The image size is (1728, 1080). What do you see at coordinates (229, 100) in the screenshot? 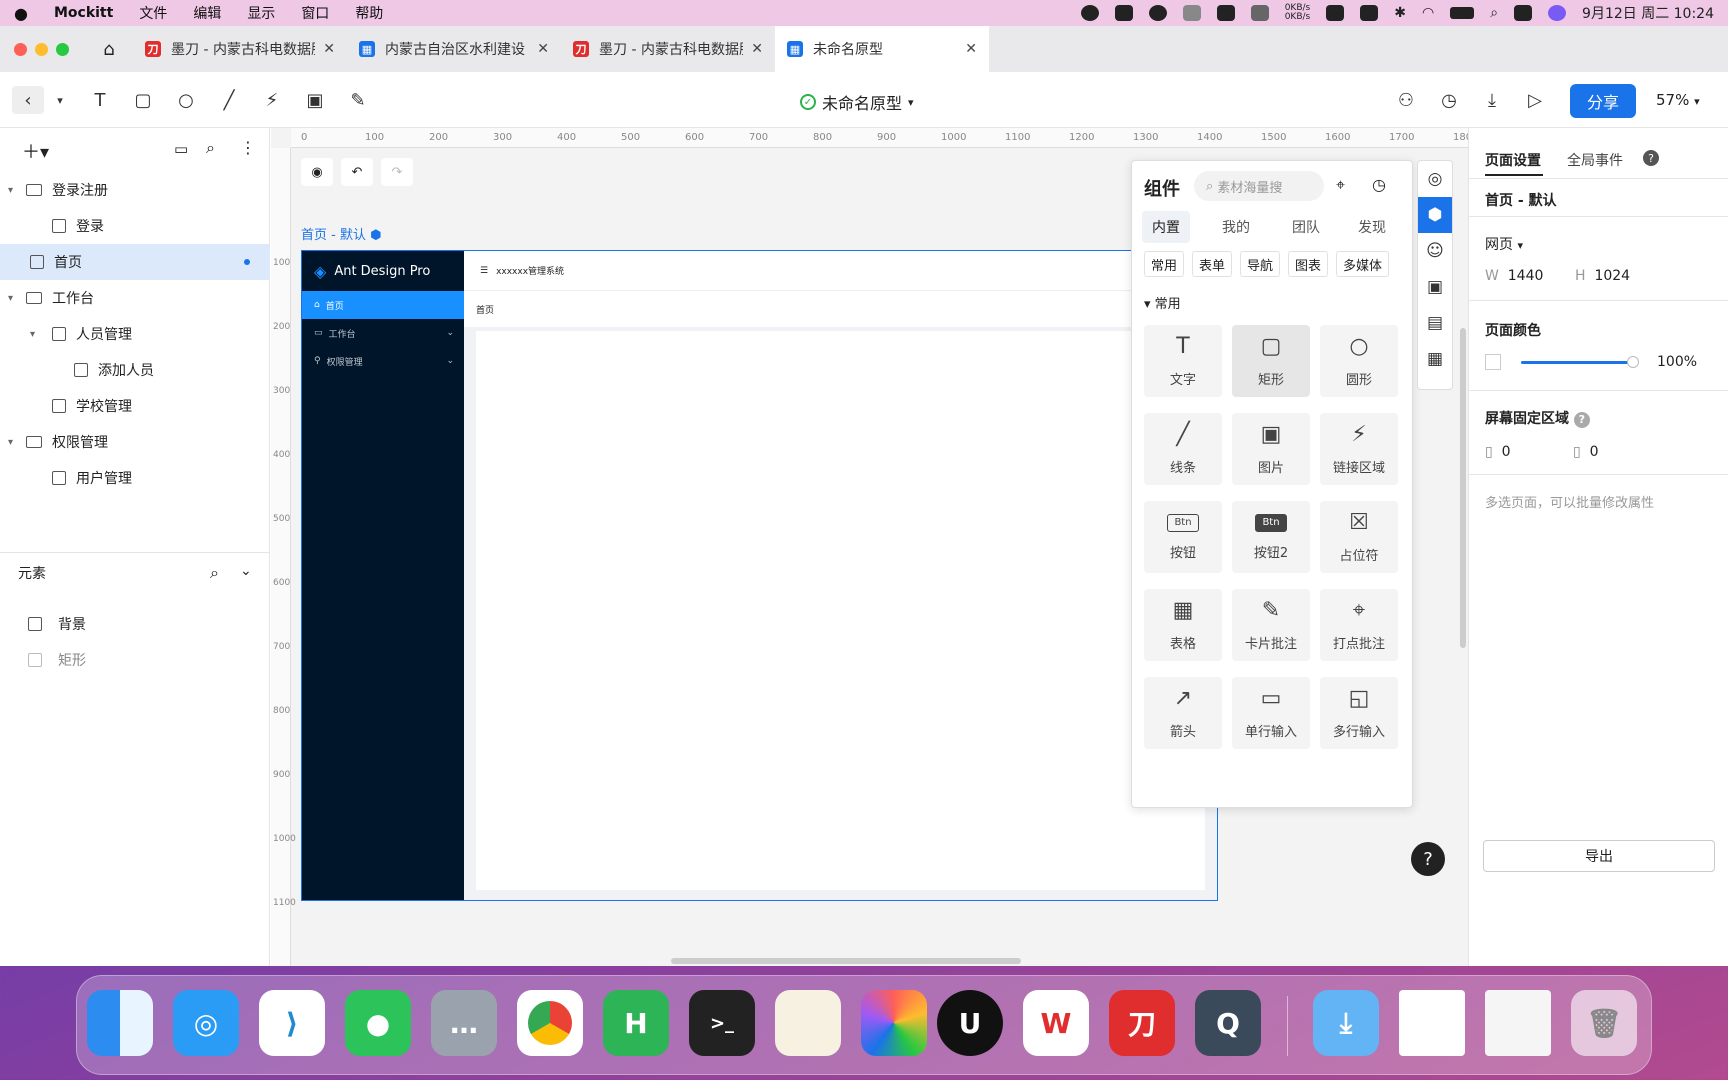
I see `line-tool-icon: ╱` at bounding box center [229, 100].